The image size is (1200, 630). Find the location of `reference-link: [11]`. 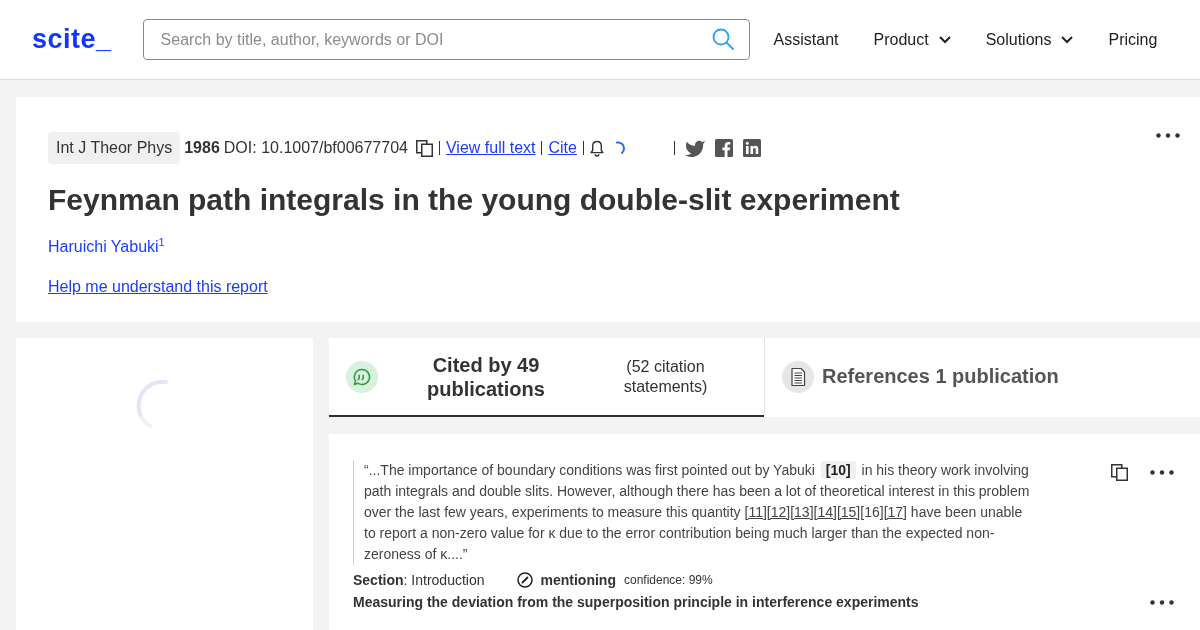

reference-link: [11] is located at coordinates (755, 512).